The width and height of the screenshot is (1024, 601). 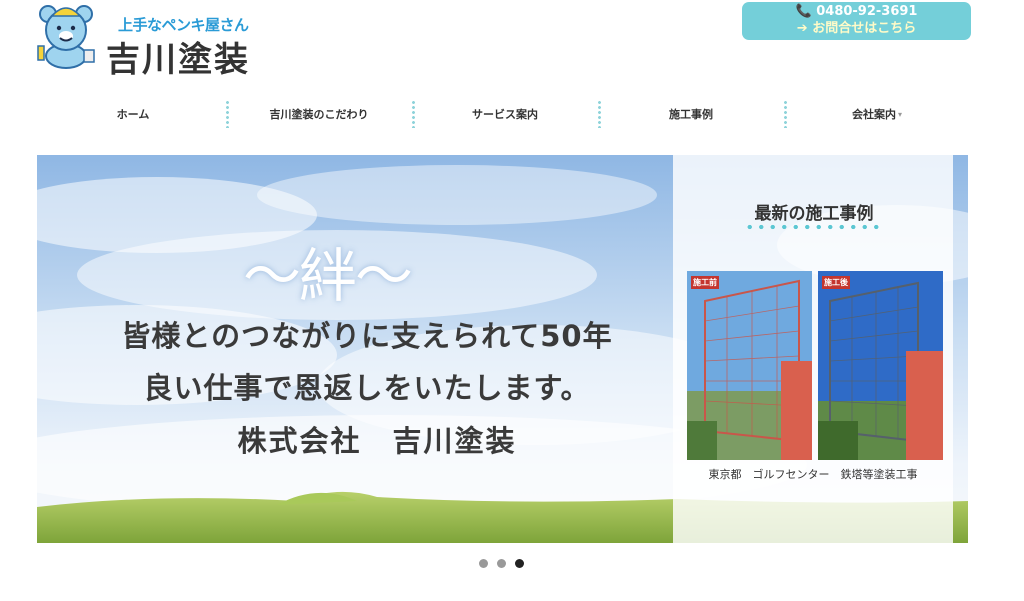 I want to click on nav-item-commitment: 吉川塗装のこだわり, so click(x=319, y=114).